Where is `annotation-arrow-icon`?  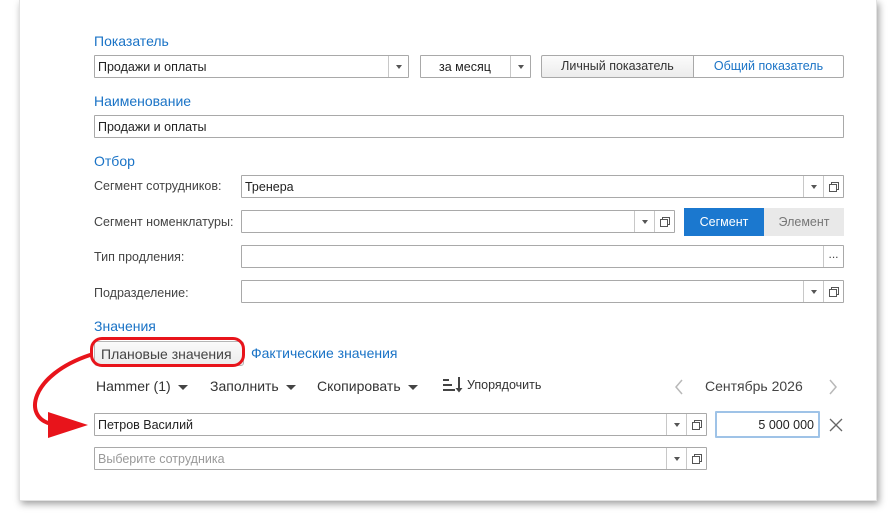 annotation-arrow-icon is located at coordinates (62, 395).